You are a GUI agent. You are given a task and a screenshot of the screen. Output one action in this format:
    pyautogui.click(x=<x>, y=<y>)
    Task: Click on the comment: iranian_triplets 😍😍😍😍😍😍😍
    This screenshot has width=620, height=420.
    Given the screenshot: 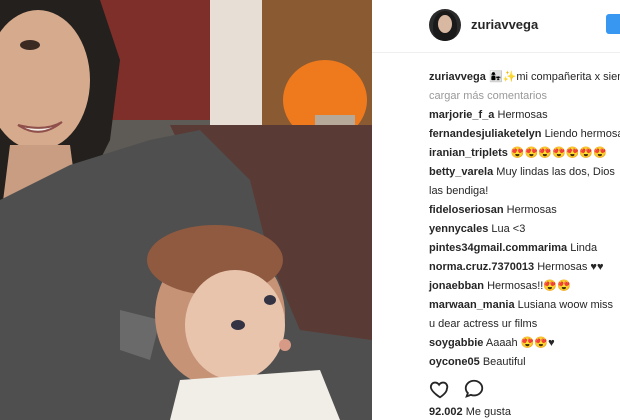 What is the action you would take?
    pyautogui.click(x=524, y=153)
    